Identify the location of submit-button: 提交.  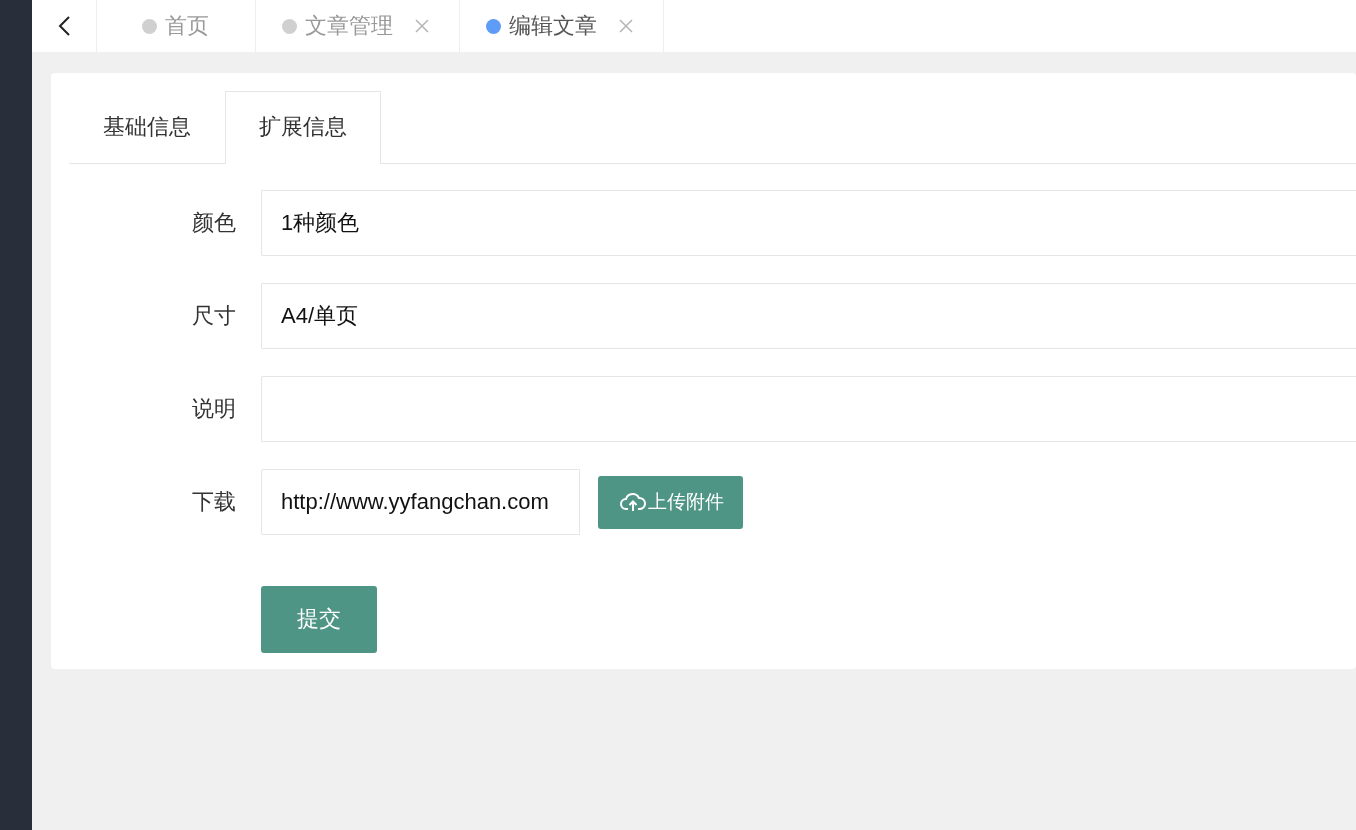
(319, 619).